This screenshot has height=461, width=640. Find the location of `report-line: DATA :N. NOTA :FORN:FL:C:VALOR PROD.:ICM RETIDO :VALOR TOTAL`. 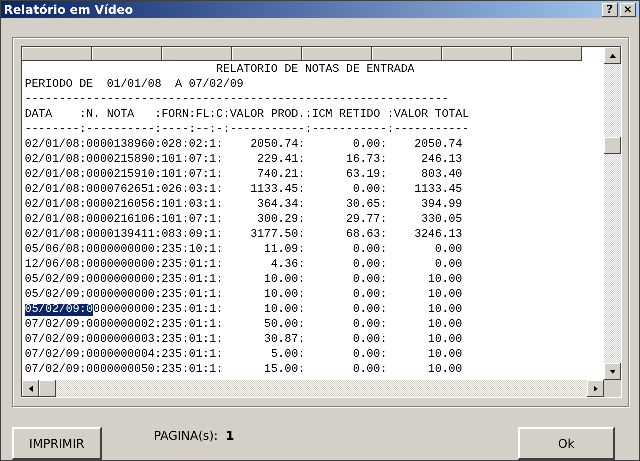

report-line: DATA :N. NOTA :FORN:FL:C:VALOR PROD.:ICM RETIDO :VALOR TOTAL is located at coordinates (247, 115).